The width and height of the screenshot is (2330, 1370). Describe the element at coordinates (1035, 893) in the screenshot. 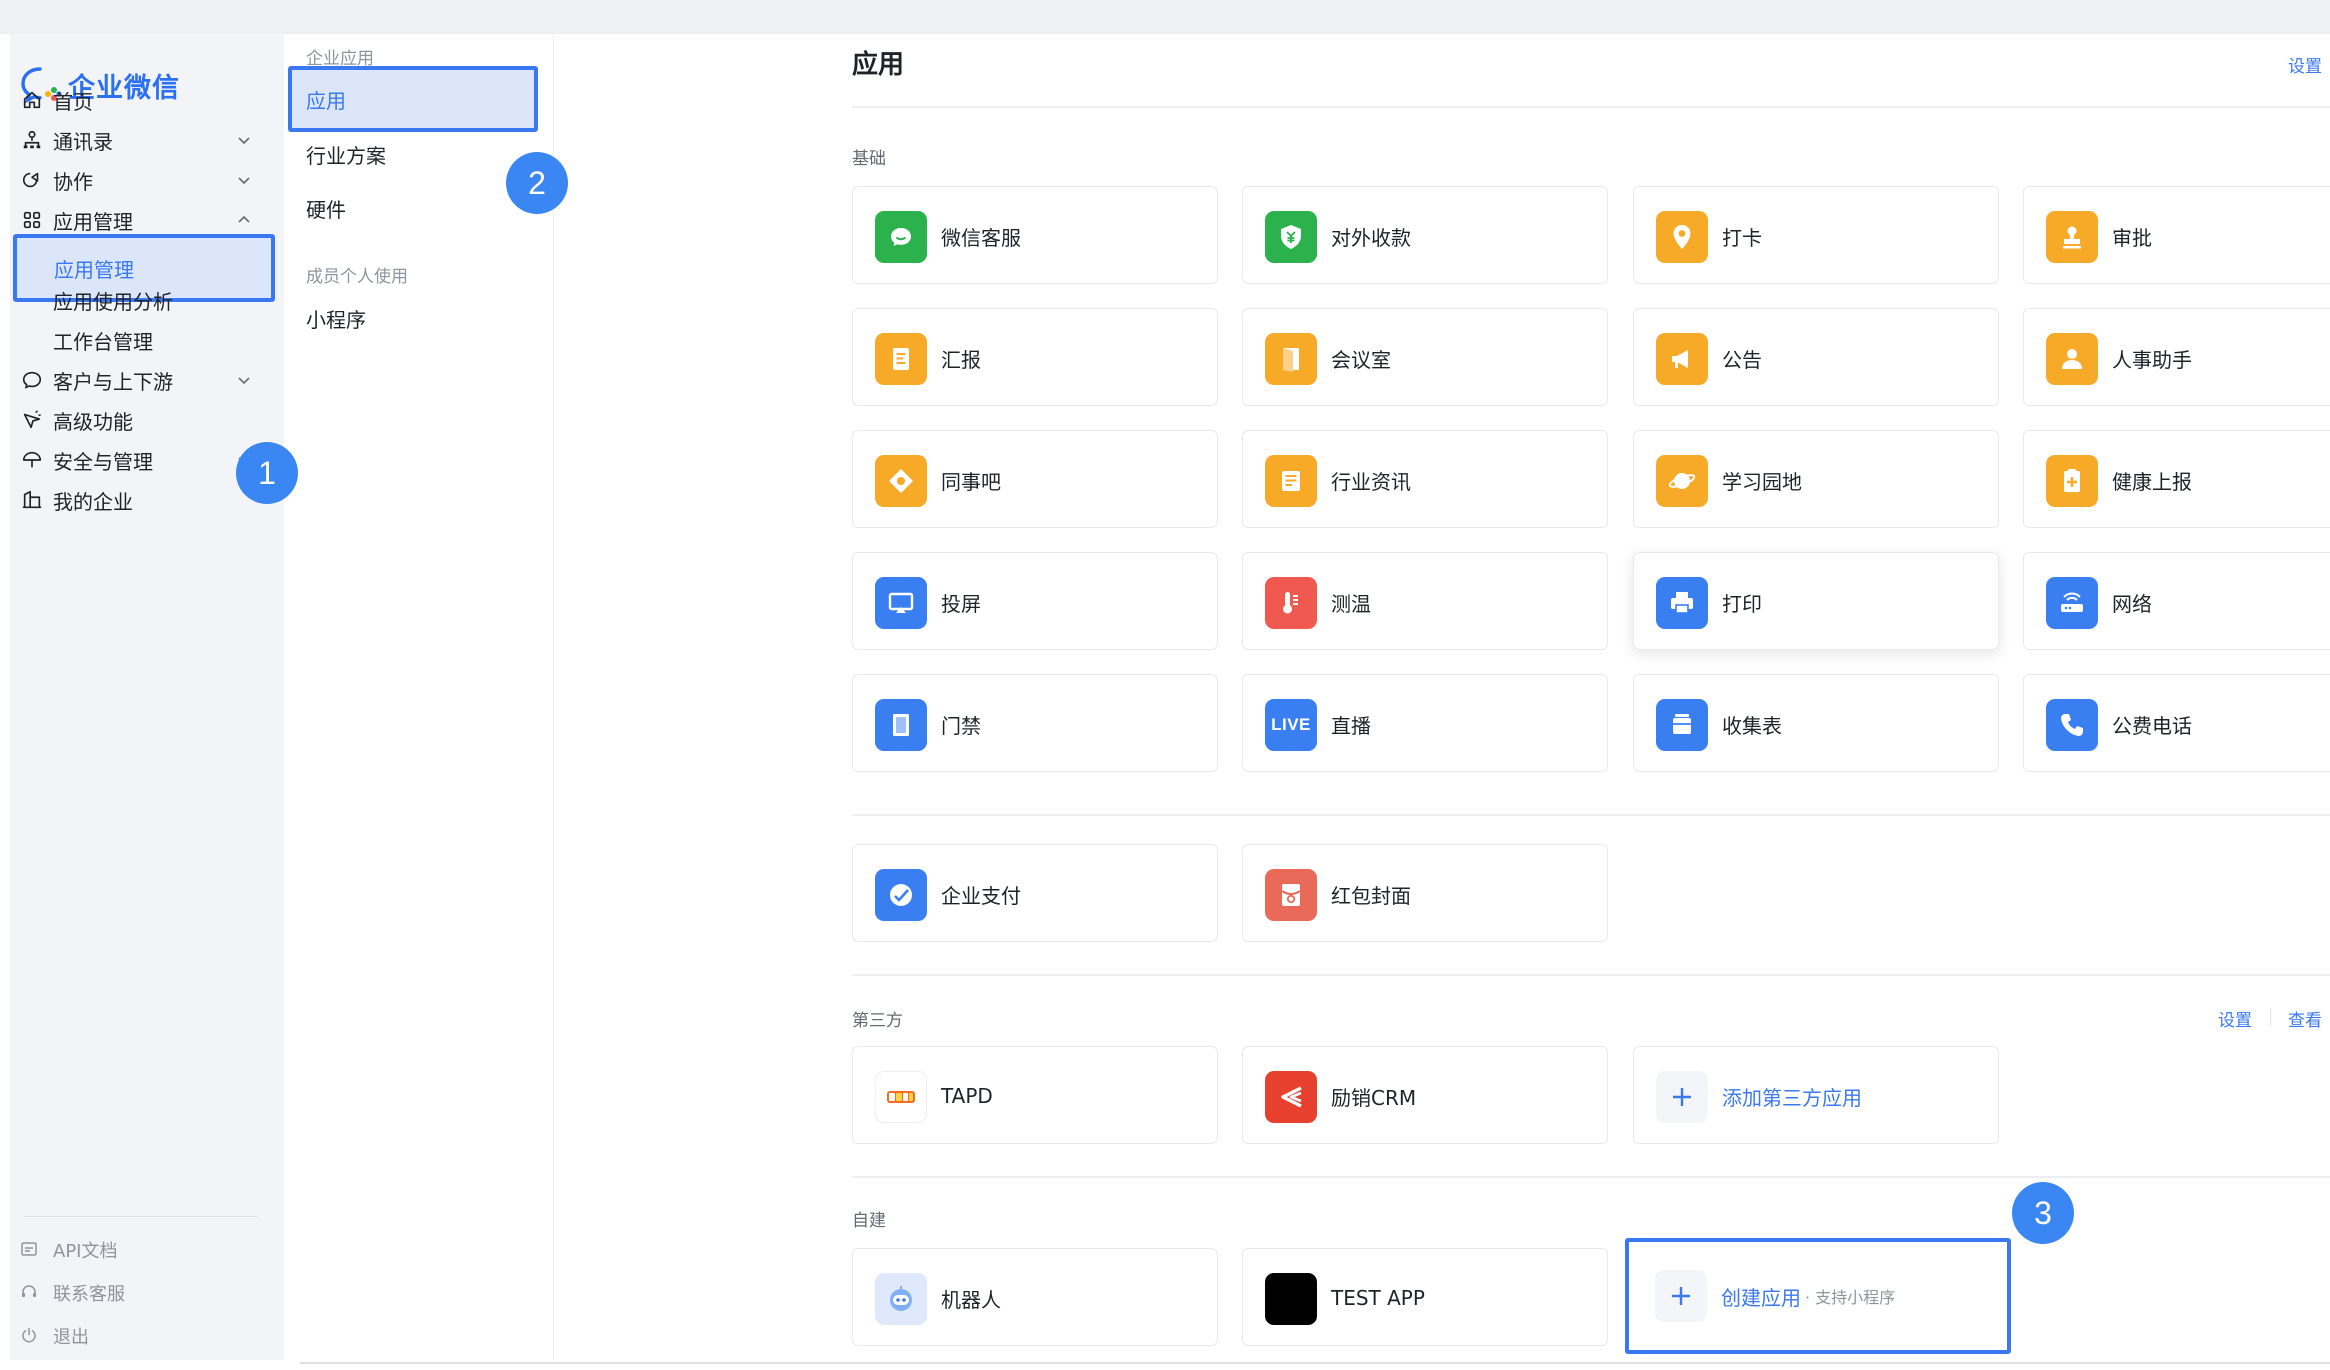

I see `app-card: 企业支付` at that location.